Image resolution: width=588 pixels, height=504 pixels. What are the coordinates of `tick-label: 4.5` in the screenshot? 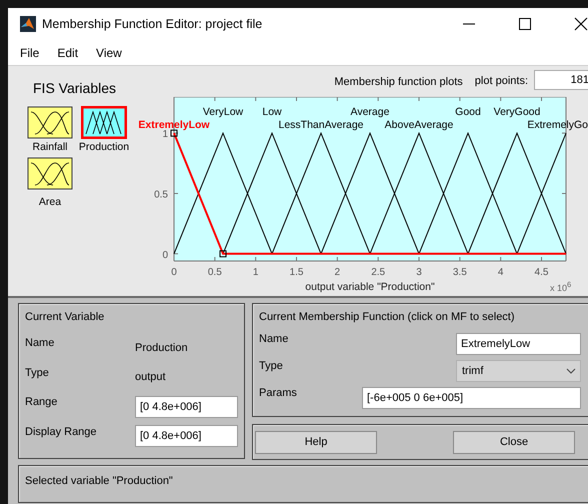 It's located at (541, 272).